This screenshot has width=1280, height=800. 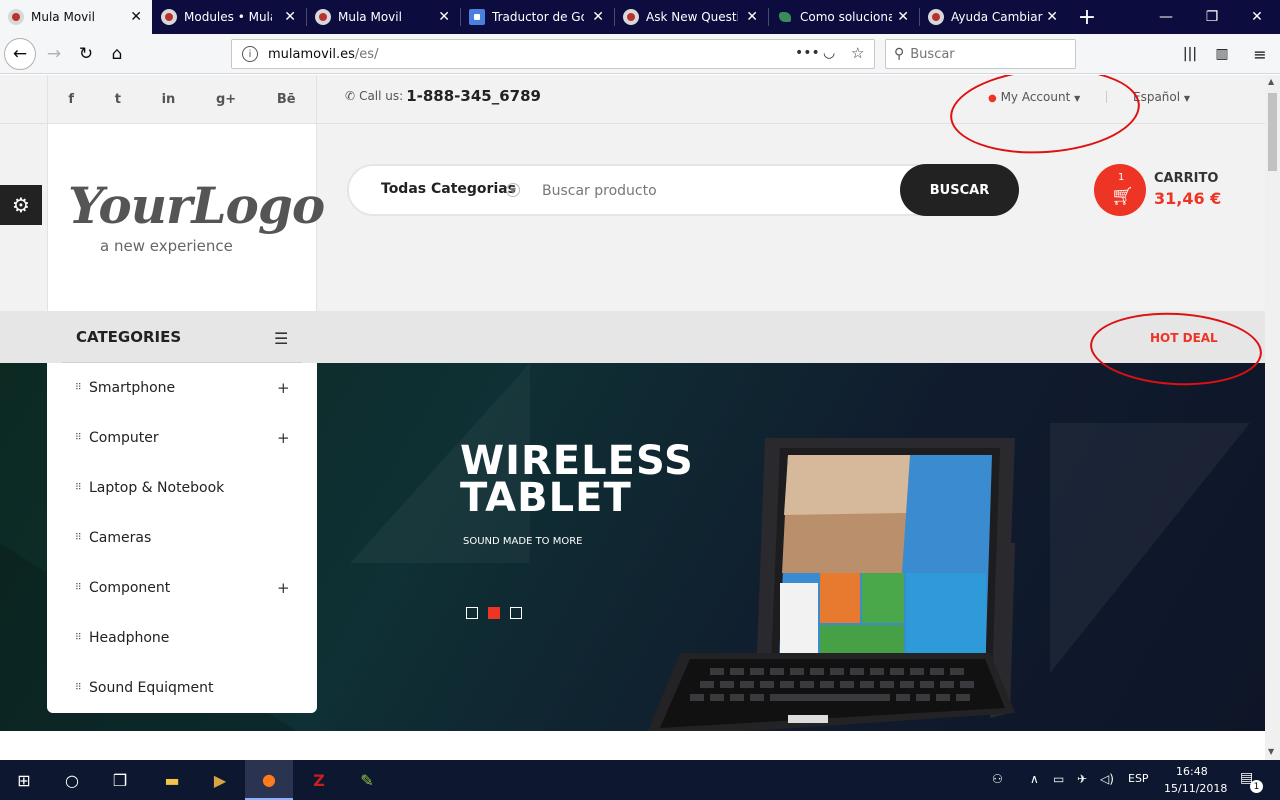 What do you see at coordinates (494, 613) in the screenshot?
I see `slide-dot-active` at bounding box center [494, 613].